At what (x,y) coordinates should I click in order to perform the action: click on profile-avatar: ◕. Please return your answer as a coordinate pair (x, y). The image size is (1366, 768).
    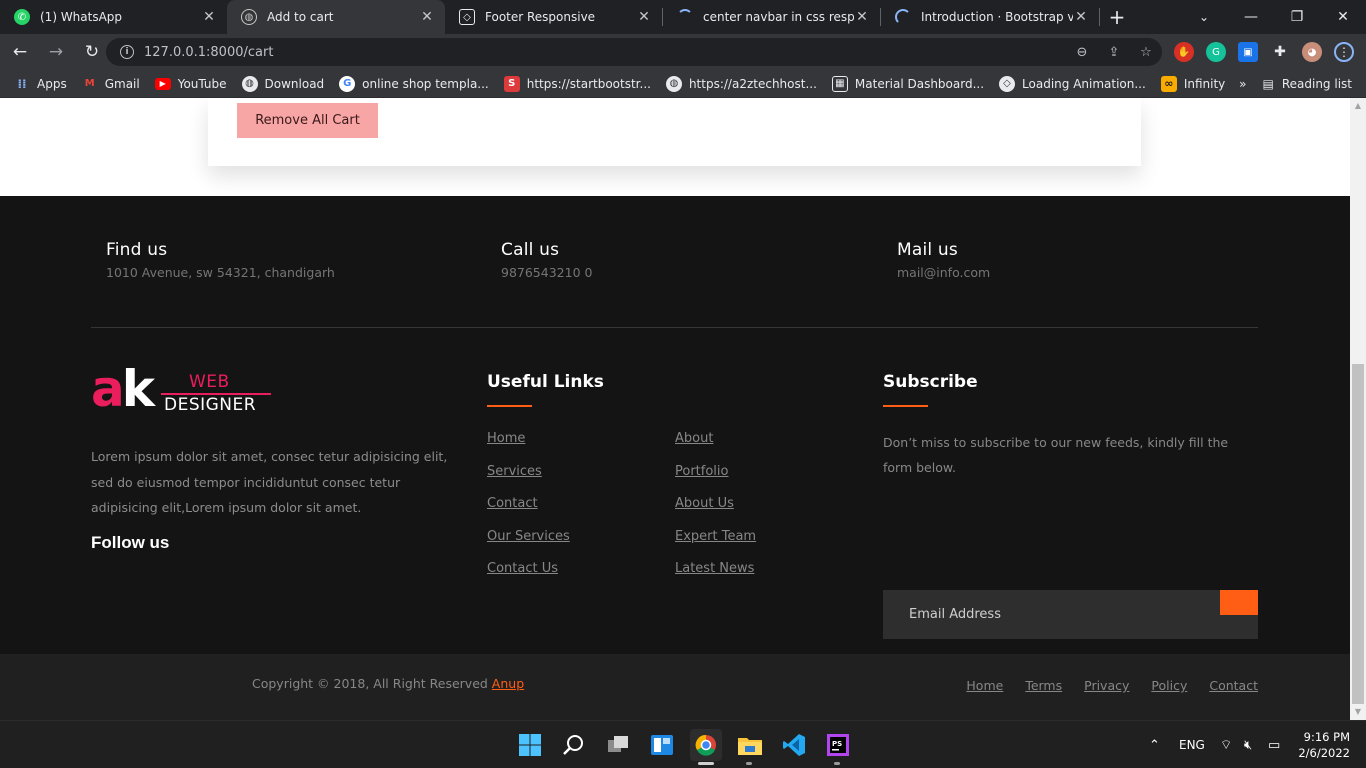
    Looking at the image, I should click on (1312, 52).